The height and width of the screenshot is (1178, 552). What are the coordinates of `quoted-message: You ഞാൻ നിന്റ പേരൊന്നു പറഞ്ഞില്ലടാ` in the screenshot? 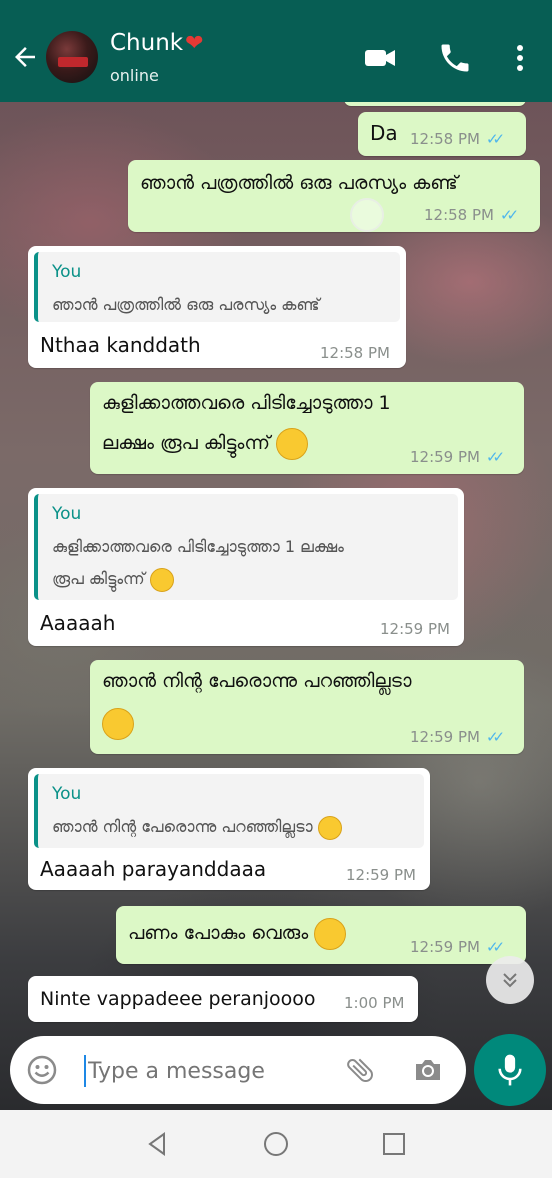 It's located at (229, 811).